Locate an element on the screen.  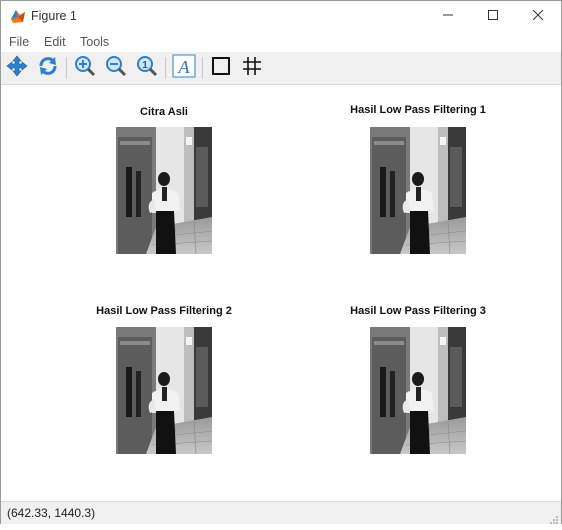
maximize-button is located at coordinates (493, 16).